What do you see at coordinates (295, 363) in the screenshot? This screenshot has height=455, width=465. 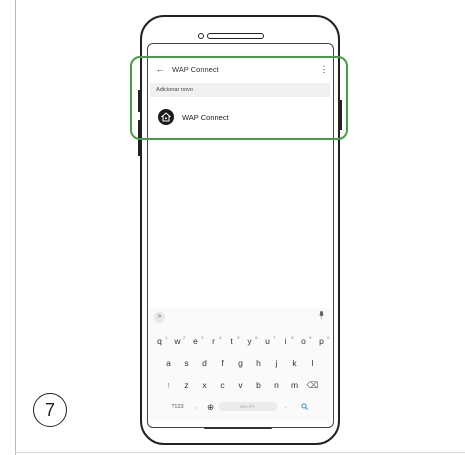 I see `key-k: k` at bounding box center [295, 363].